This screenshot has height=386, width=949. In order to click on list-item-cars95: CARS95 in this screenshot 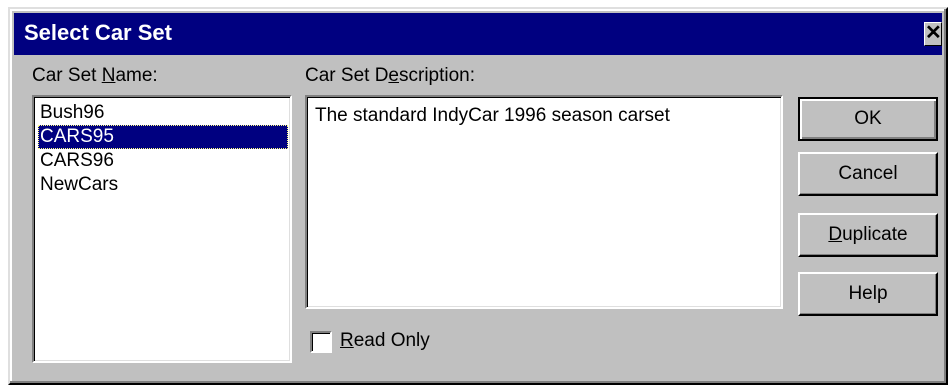, I will do `click(163, 137)`.